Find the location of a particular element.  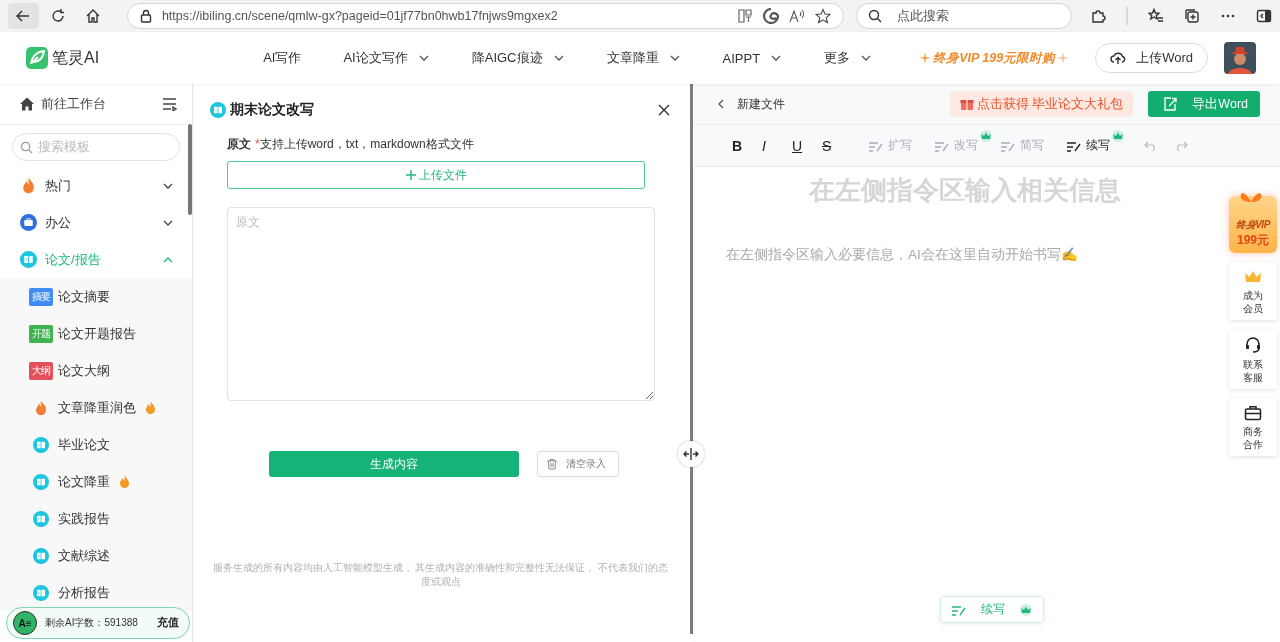

upload-word-button: 上传Word is located at coordinates (1151, 58).